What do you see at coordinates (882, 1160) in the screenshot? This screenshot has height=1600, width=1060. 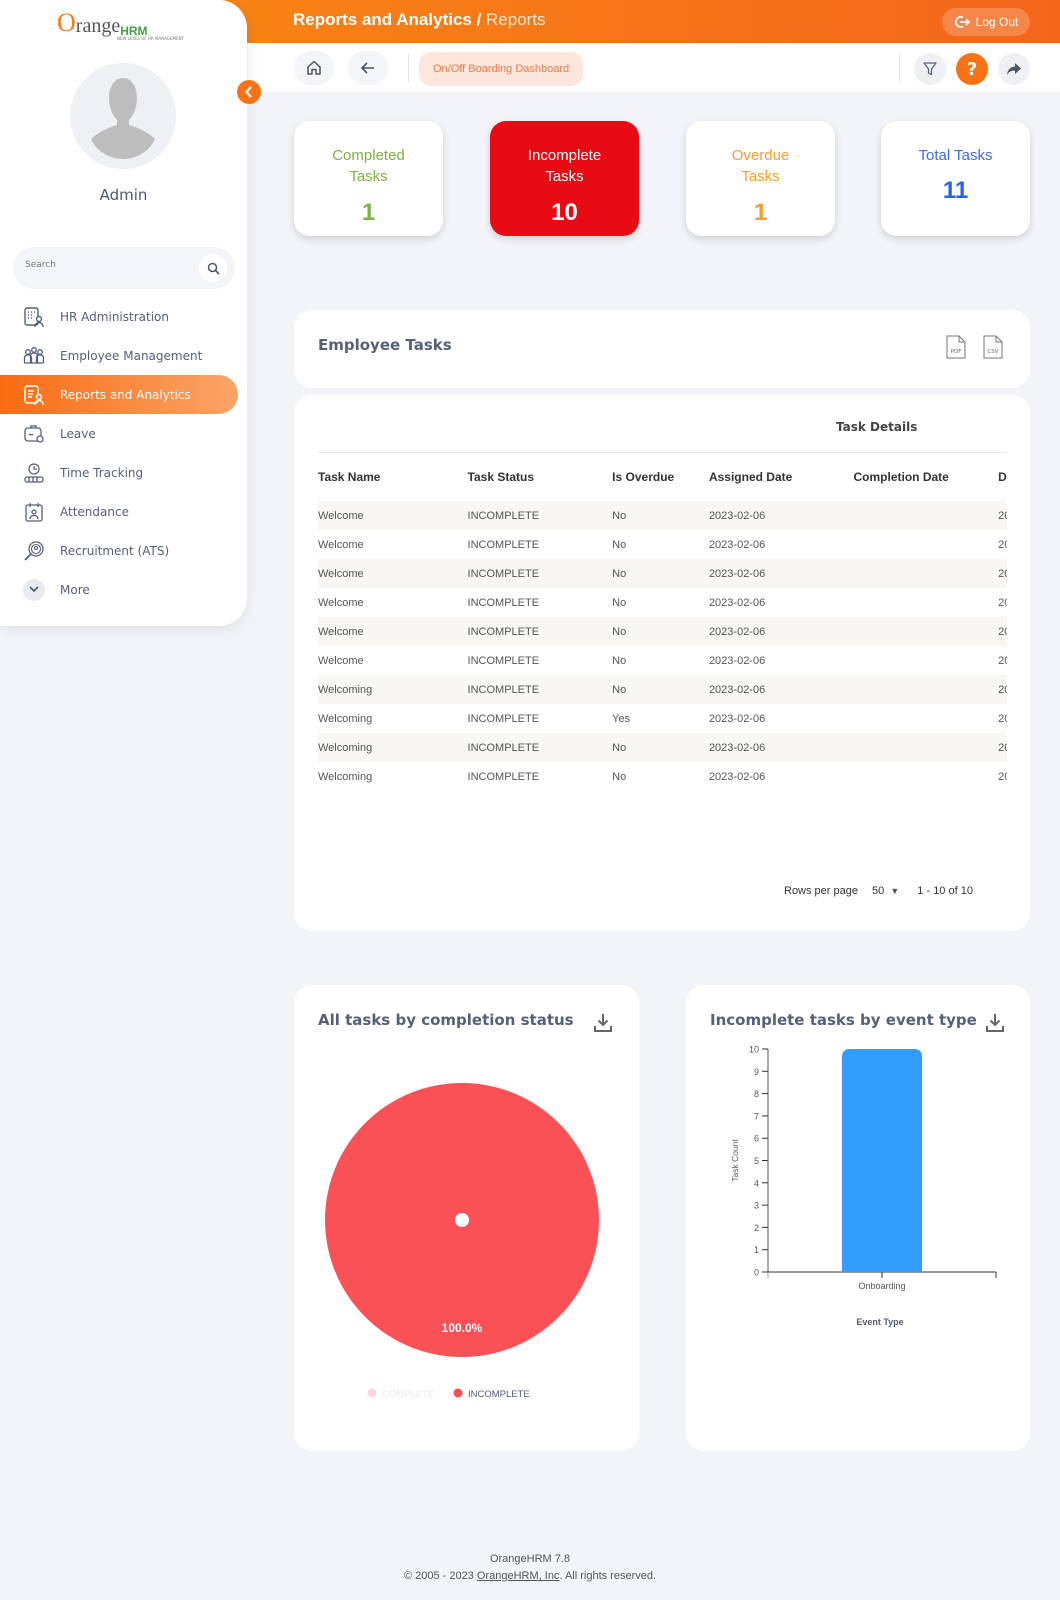 I see `bar-onboarding` at bounding box center [882, 1160].